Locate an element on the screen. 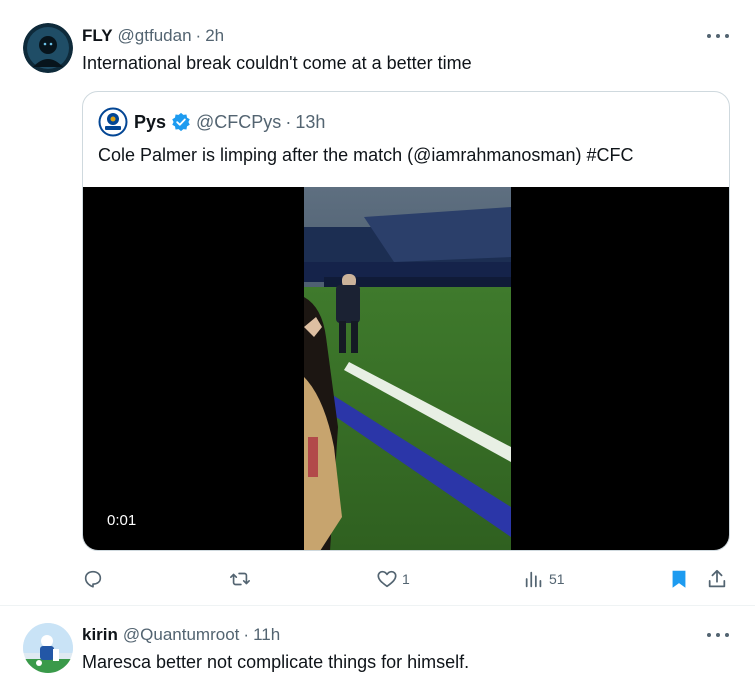 This screenshot has width=755, height=686. user-handle: @gtfudan is located at coordinates (155, 36).